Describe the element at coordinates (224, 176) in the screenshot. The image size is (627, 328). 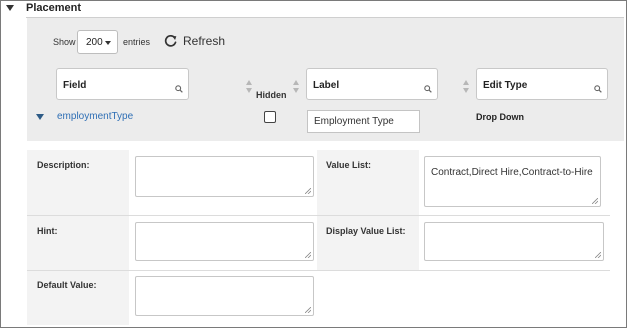
I see `description-textarea` at that location.